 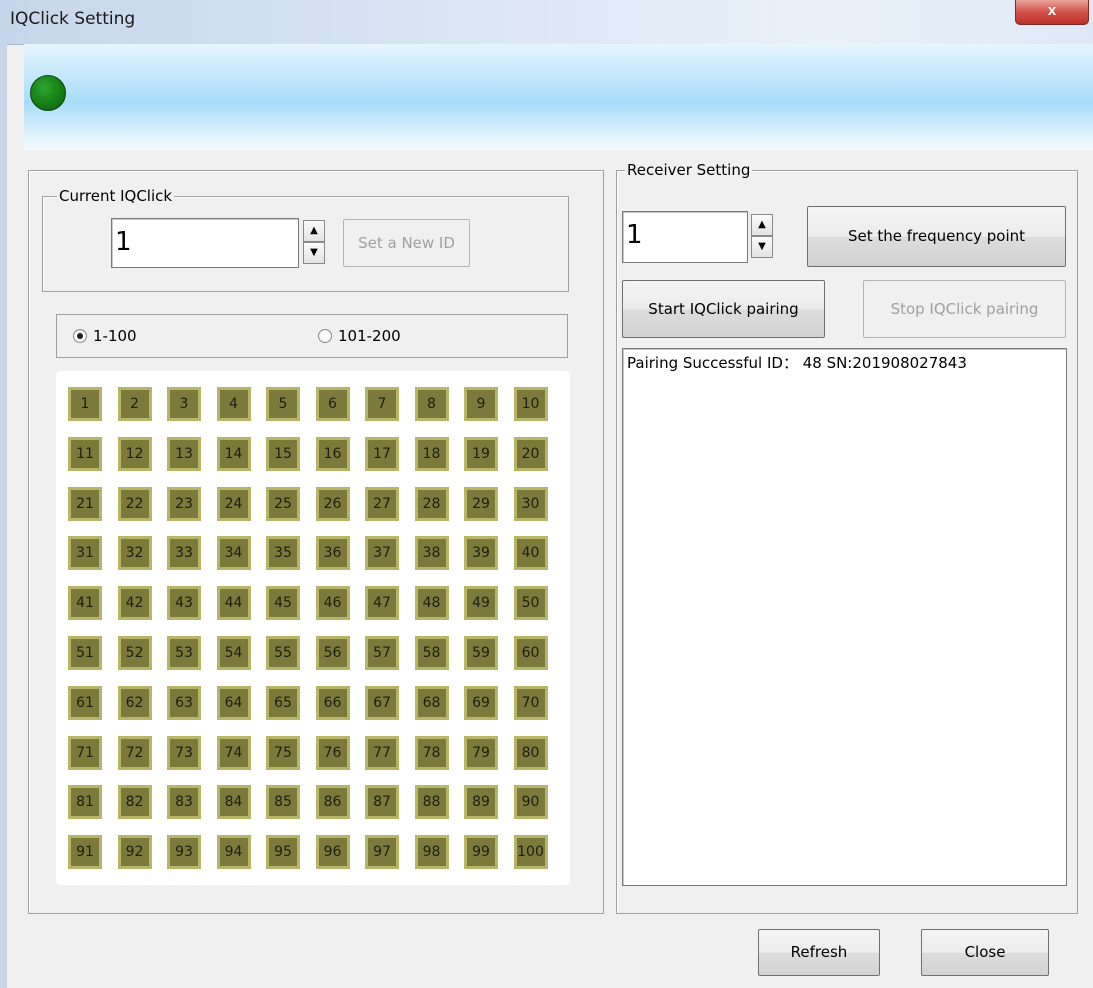 I want to click on id-cell: 77, so click(x=382, y=752).